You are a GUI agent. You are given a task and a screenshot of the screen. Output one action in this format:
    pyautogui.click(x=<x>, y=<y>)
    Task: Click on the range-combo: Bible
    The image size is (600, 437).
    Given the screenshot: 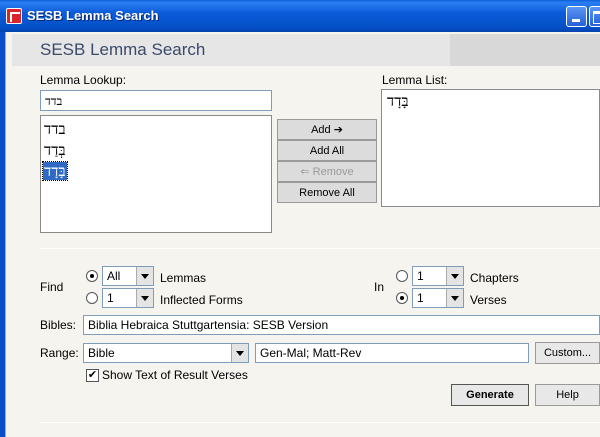 What is the action you would take?
    pyautogui.click(x=166, y=353)
    